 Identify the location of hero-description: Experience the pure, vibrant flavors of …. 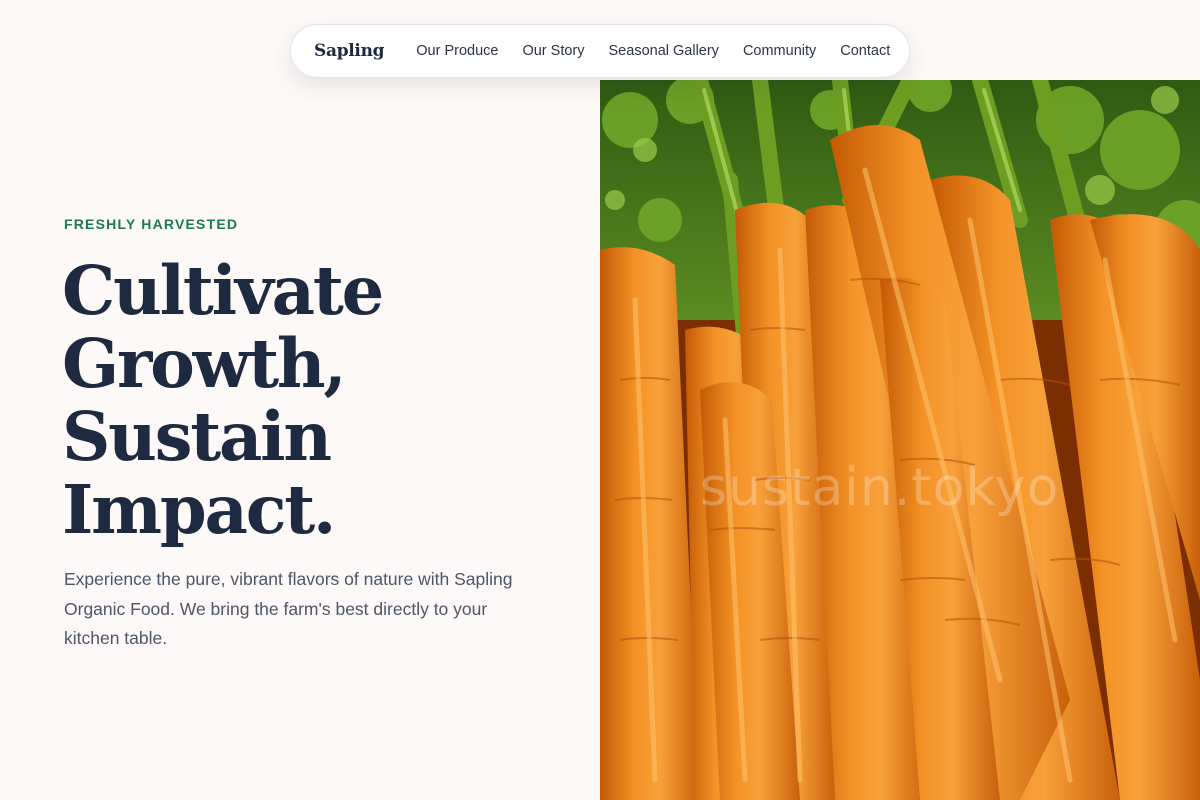
(288, 608).